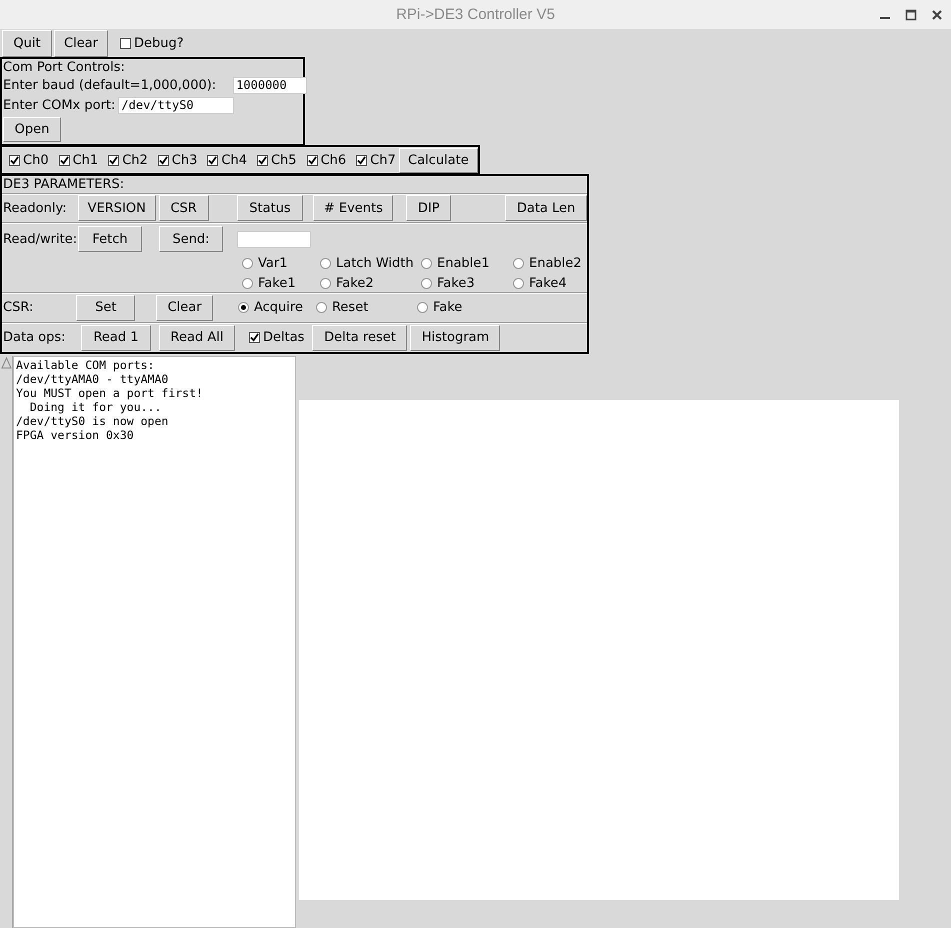  Describe the element at coordinates (467, 283) in the screenshot. I see `register-radio: Fake3` at that location.